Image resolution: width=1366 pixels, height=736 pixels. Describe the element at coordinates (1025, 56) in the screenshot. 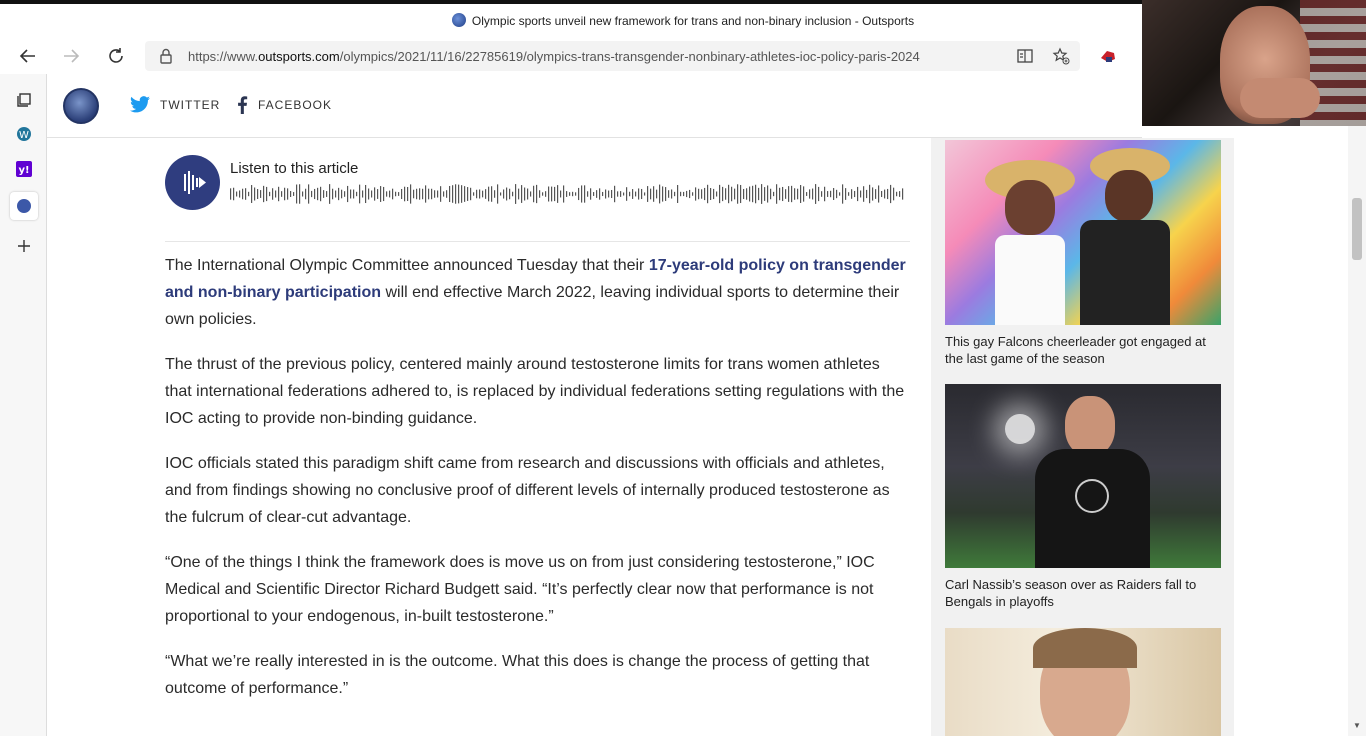

I see `reader-view-icon` at that location.